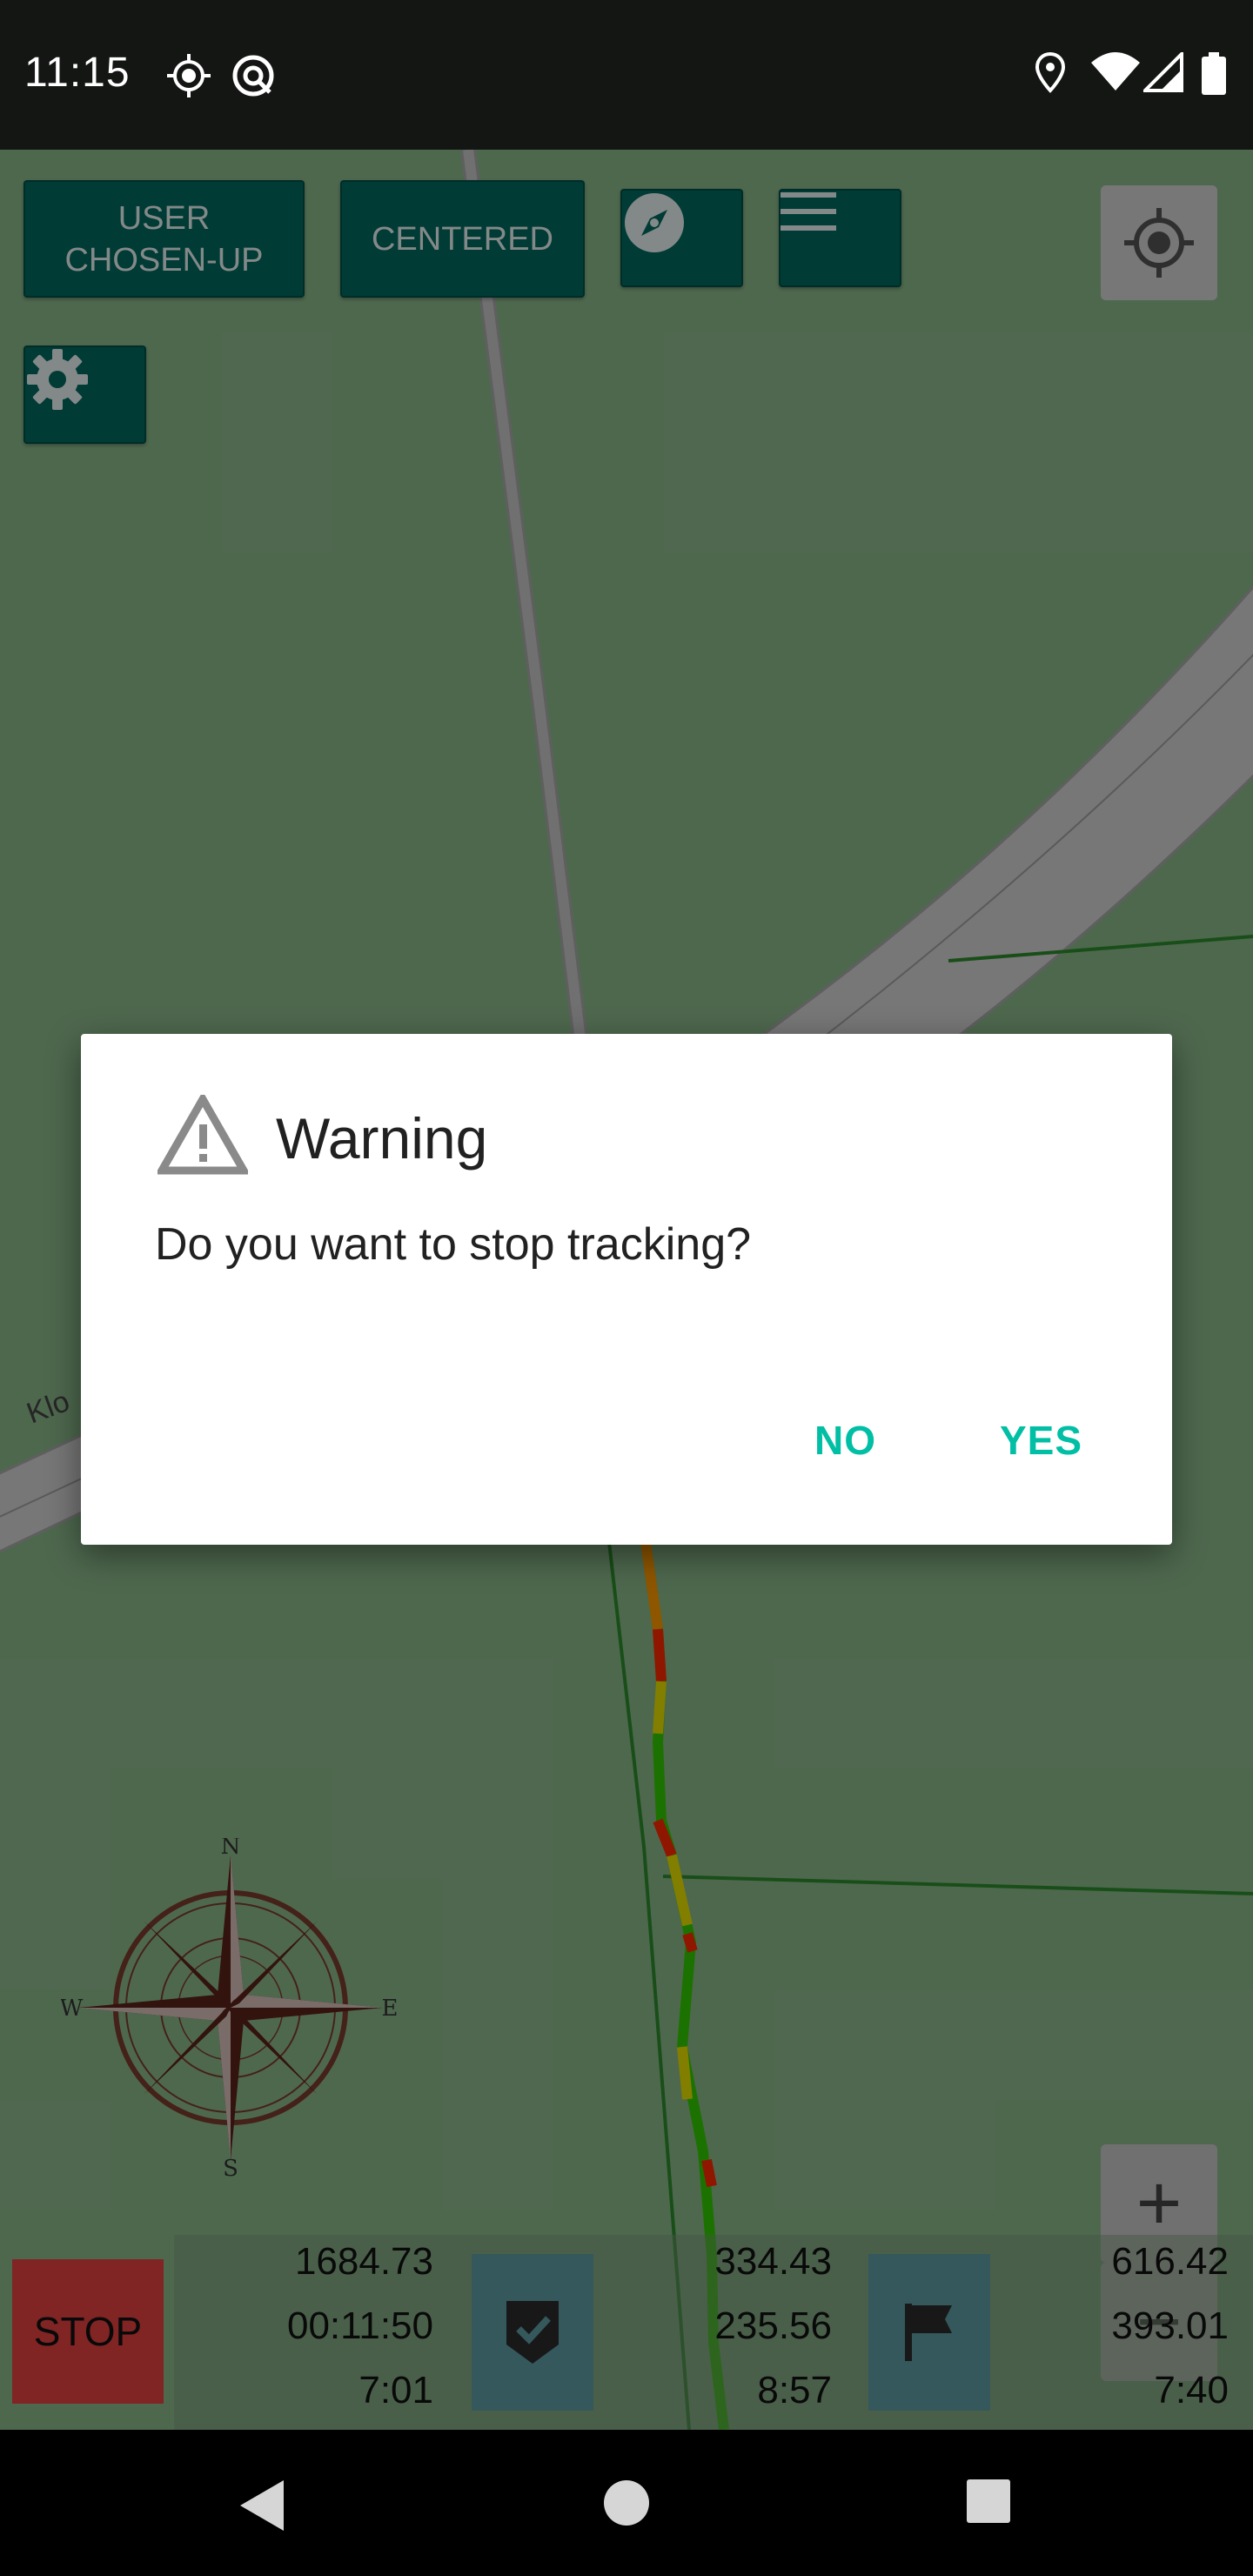  Describe the element at coordinates (382, 1138) in the screenshot. I see `dialog-title: Warning` at that location.